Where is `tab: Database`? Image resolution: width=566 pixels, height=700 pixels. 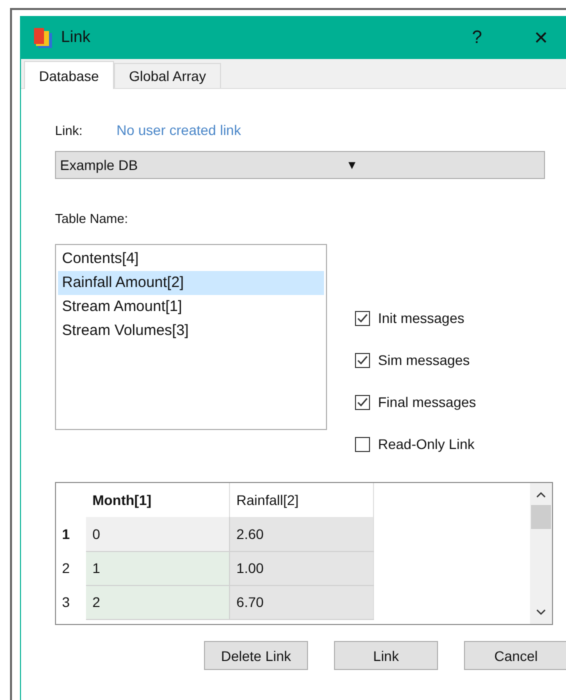 tab: Database is located at coordinates (69, 75).